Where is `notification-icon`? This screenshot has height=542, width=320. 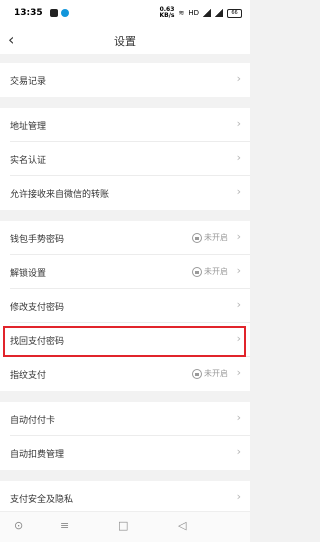 notification-icon is located at coordinates (54, 13).